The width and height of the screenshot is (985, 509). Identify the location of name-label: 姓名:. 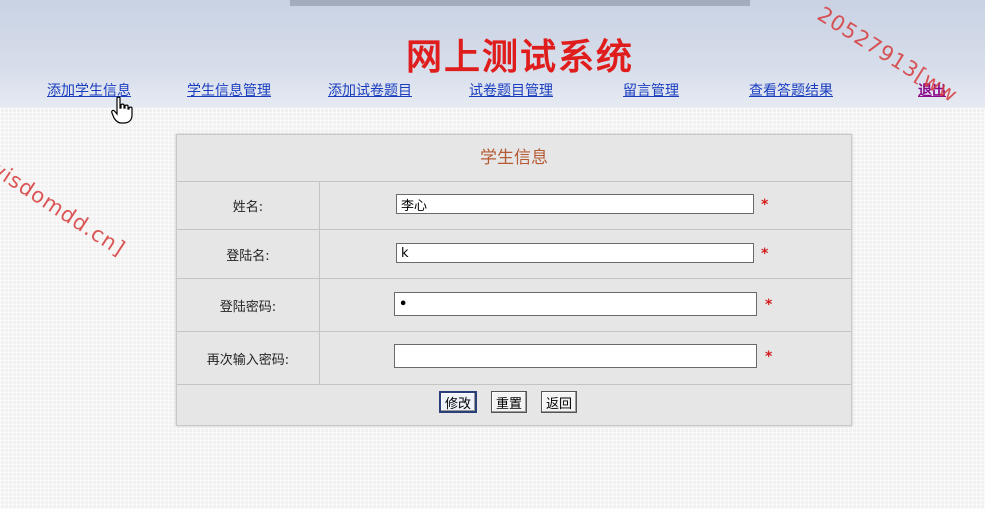
(248, 205).